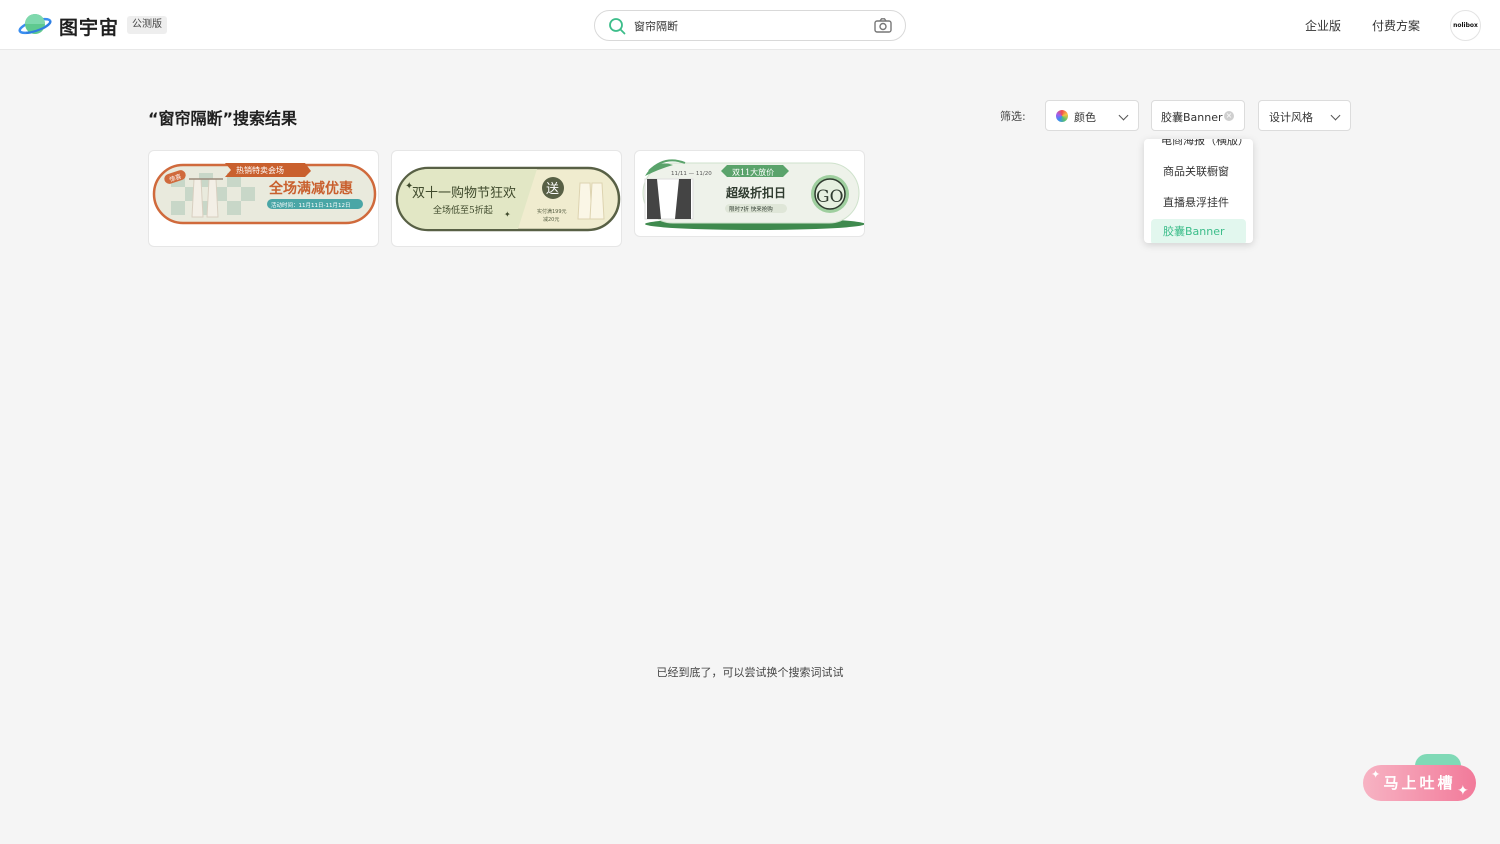 Image resolution: width=1500 pixels, height=844 pixels. I want to click on dropdown-item-selected: 胶囊Banner, so click(1198, 231).